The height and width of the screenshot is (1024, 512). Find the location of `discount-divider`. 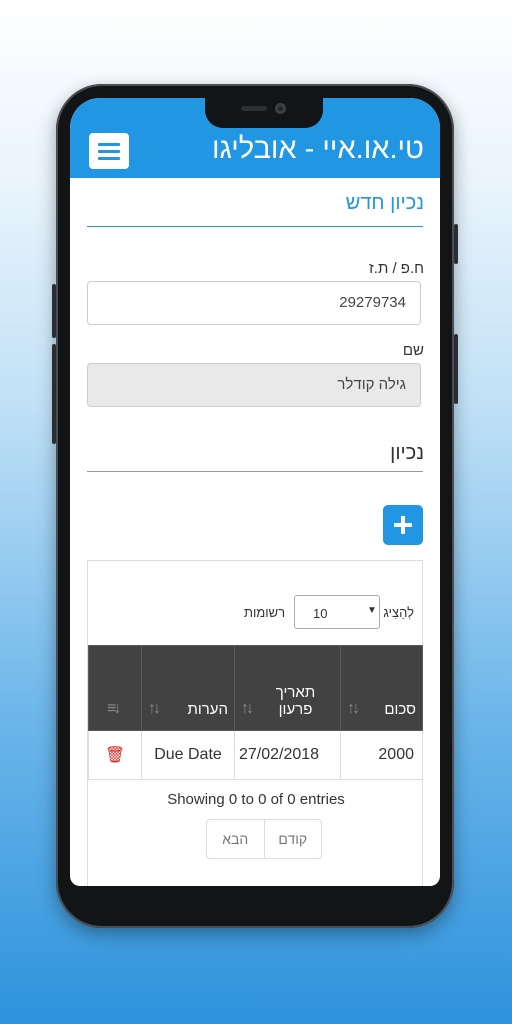

discount-divider is located at coordinates (255, 471).